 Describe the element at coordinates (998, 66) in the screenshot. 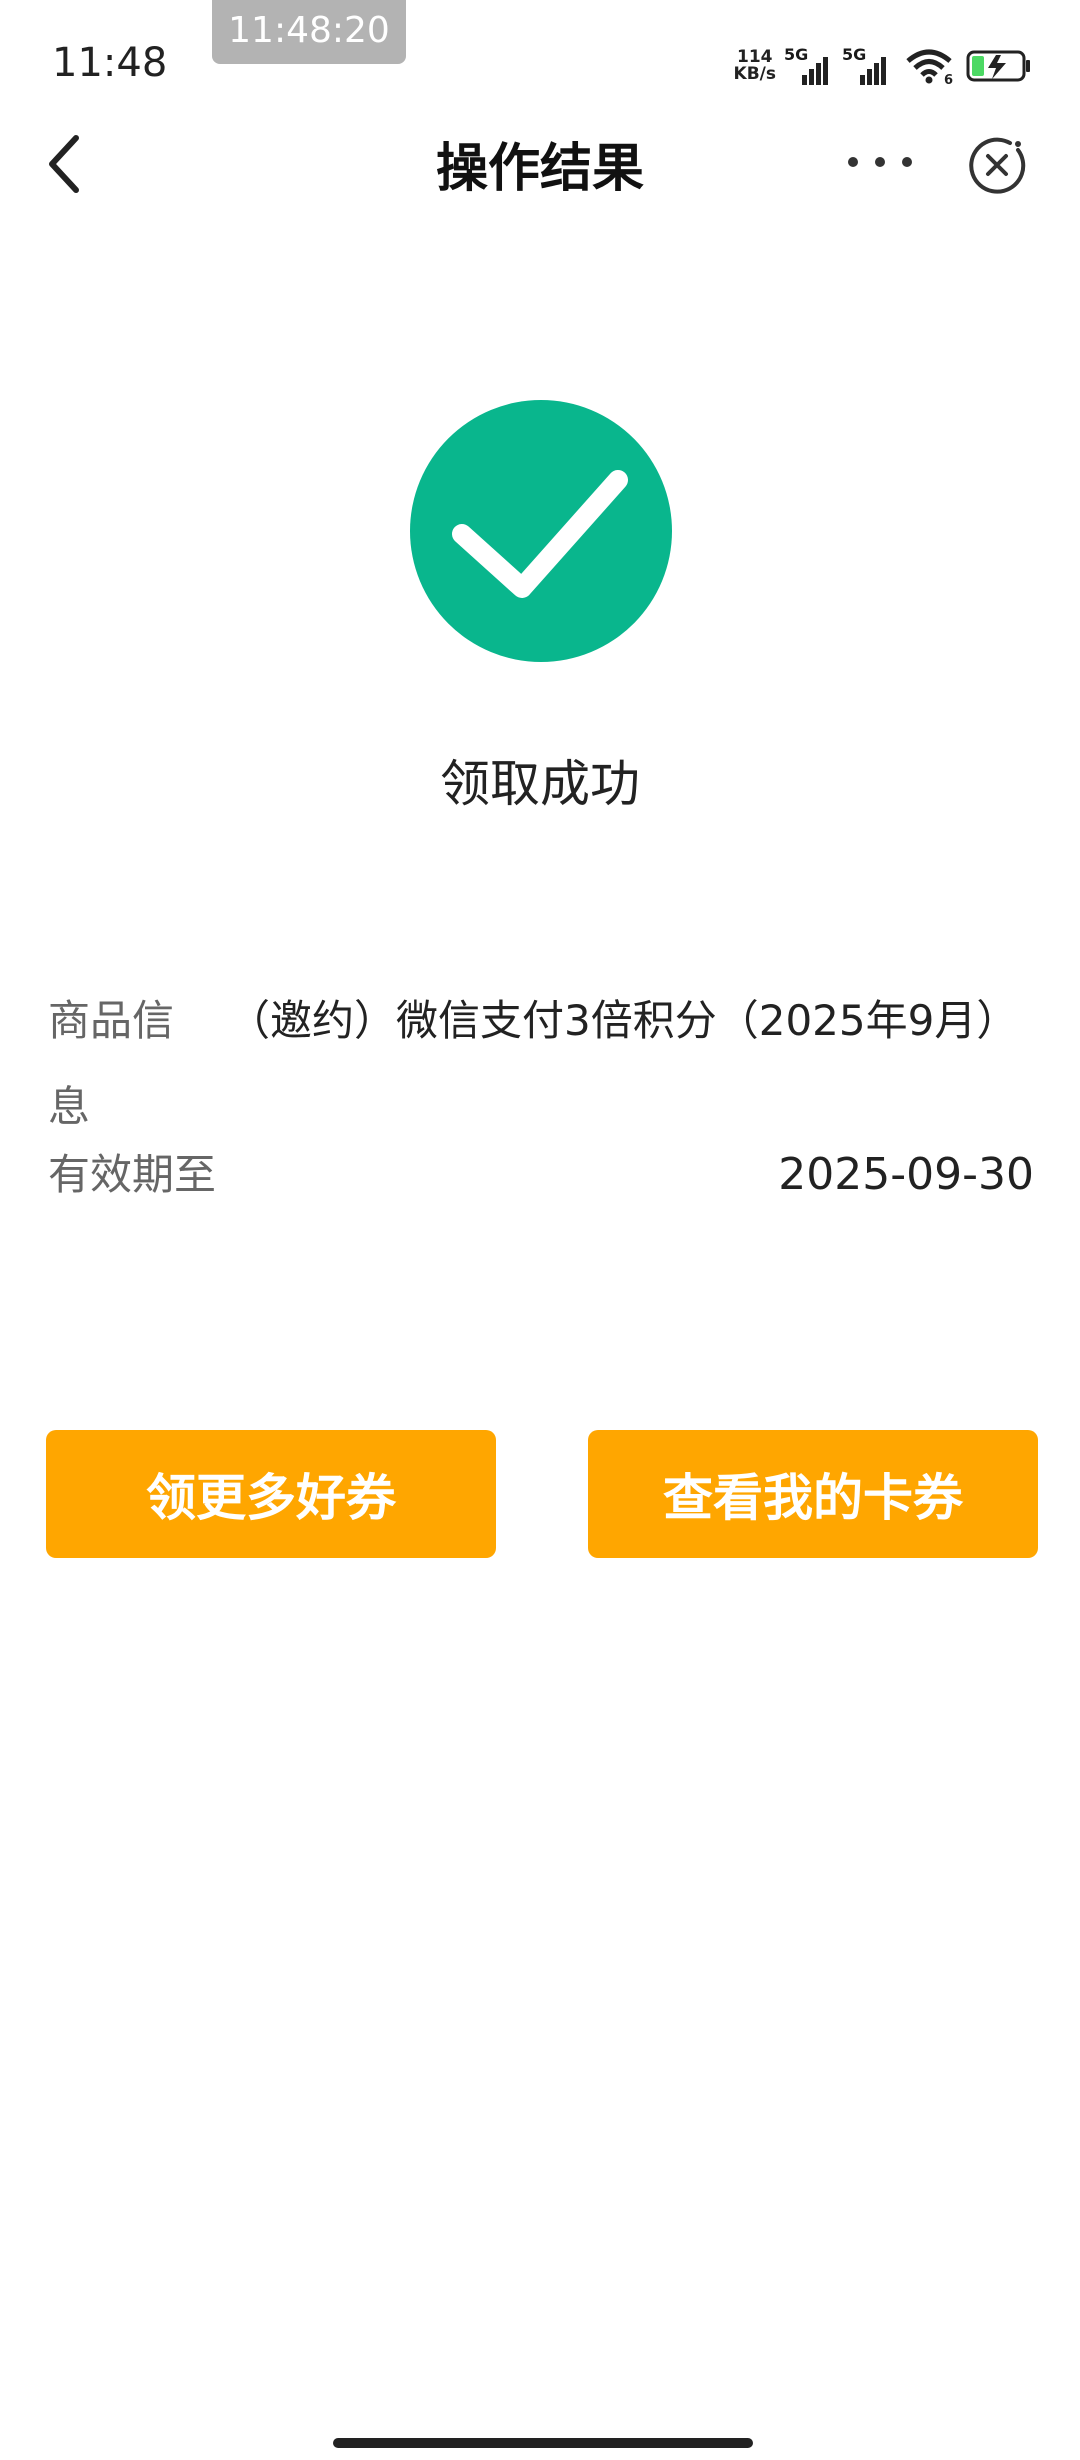

I see `battery-charging-icon` at that location.